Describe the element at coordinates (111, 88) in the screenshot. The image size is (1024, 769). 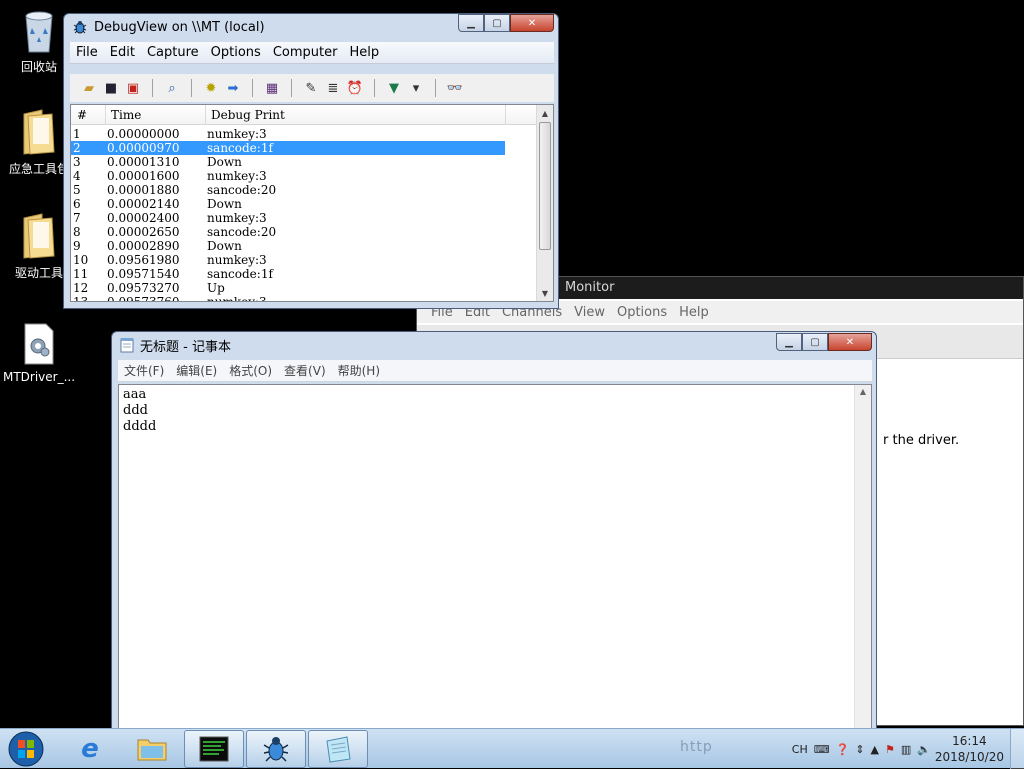
I see `save-icon: ■` at that location.